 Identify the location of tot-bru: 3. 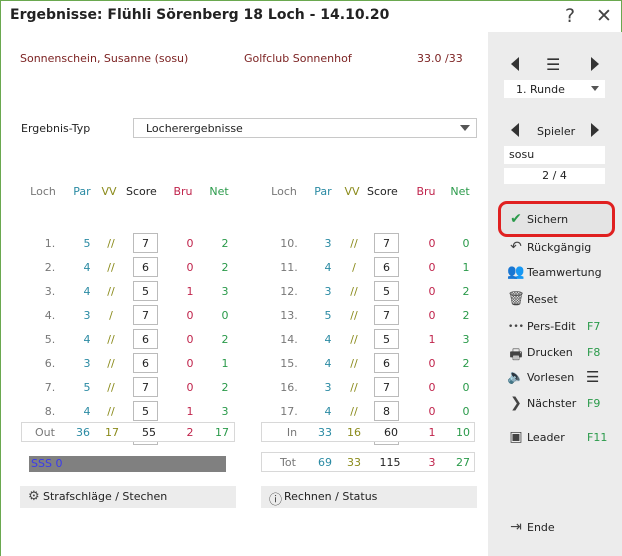
(432, 462).